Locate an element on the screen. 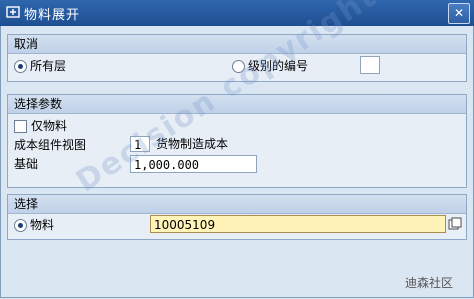 The height and width of the screenshot is (299, 474). cancel-group-header: 取消 is located at coordinates (237, 44).